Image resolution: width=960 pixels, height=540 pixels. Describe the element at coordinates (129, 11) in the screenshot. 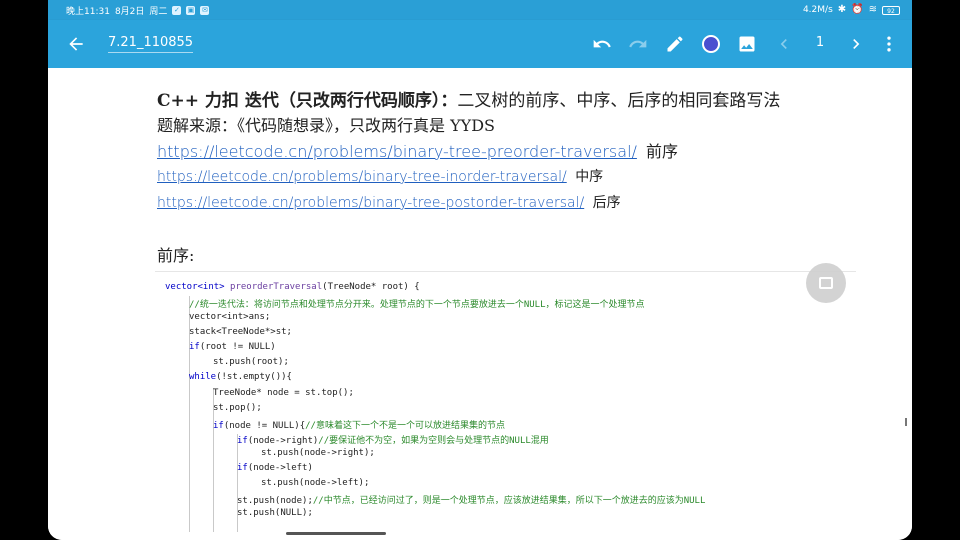

I see `status-date: 8月2日` at that location.